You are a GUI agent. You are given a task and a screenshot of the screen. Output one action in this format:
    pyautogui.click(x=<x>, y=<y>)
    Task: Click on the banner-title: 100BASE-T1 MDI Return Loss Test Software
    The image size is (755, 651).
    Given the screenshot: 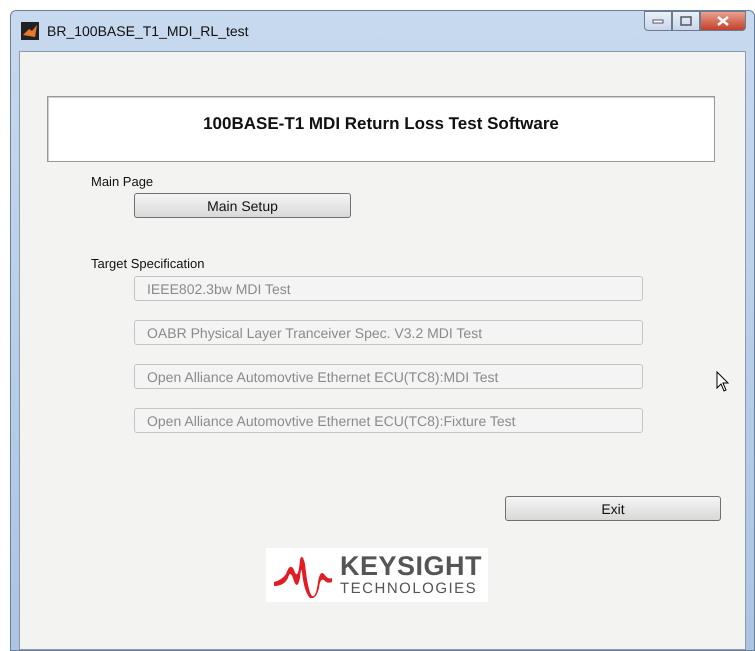 What is the action you would take?
    pyautogui.click(x=381, y=124)
    